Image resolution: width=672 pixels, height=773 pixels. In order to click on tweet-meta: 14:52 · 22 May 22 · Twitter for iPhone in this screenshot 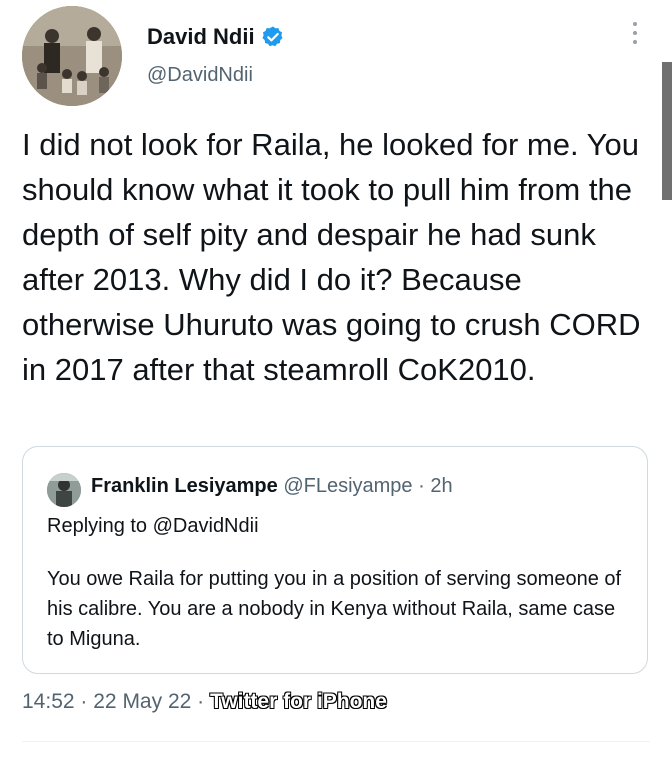, I will do `click(204, 702)`.